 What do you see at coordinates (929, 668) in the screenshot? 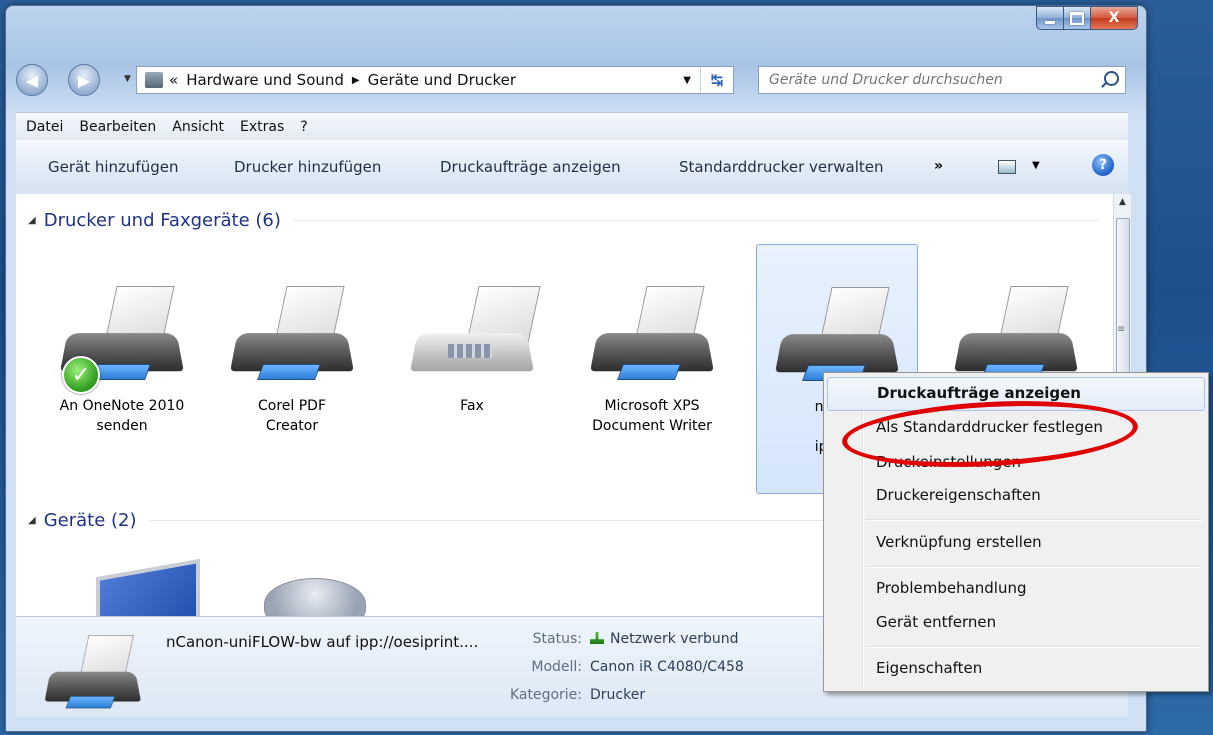
I see `menu-item-label: Eigenschaften` at bounding box center [929, 668].